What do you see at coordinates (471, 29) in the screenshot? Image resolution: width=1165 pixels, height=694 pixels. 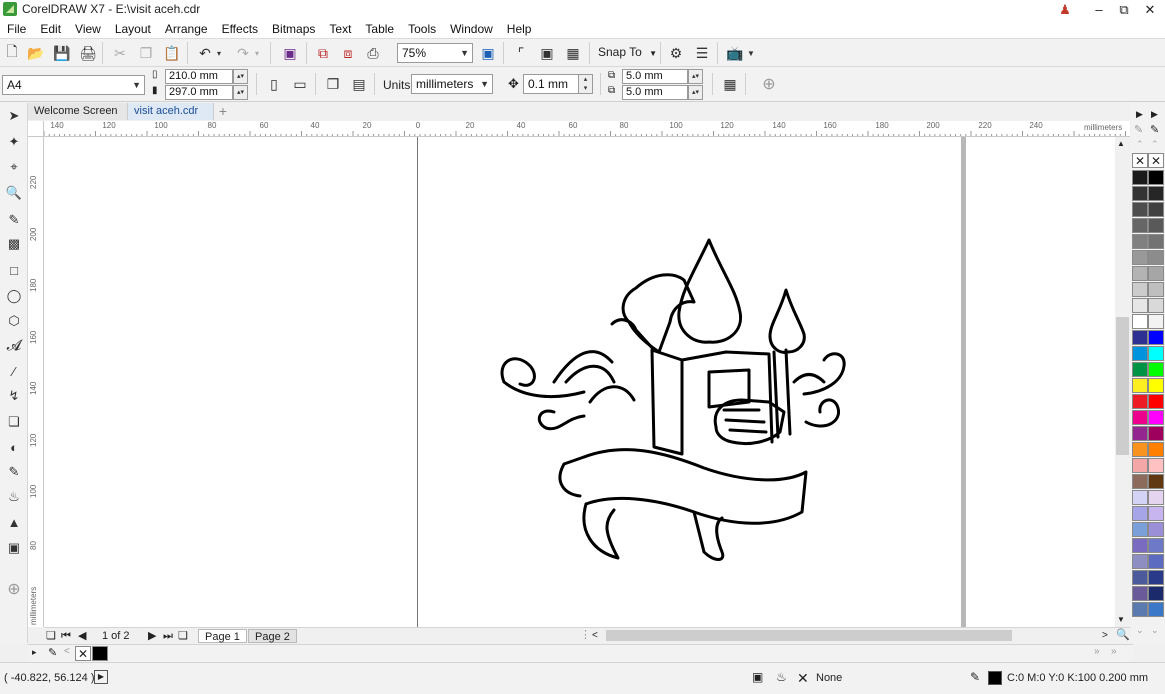 I see `menu-window: Window` at bounding box center [471, 29].